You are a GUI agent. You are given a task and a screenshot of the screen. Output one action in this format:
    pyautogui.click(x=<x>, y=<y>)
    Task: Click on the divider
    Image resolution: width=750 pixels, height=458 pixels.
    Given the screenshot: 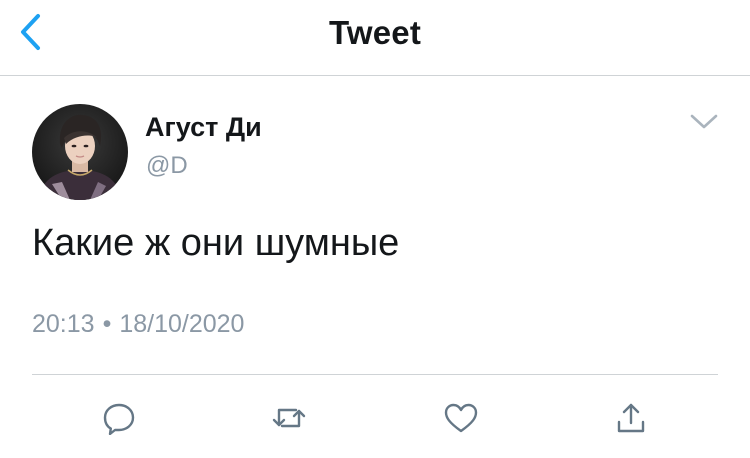 What is the action you would take?
    pyautogui.click(x=375, y=374)
    